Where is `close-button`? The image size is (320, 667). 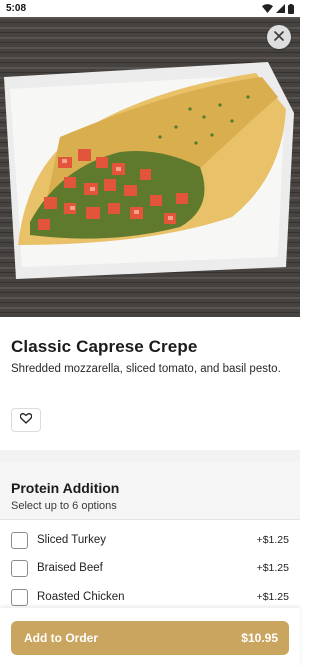 close-button is located at coordinates (279, 37).